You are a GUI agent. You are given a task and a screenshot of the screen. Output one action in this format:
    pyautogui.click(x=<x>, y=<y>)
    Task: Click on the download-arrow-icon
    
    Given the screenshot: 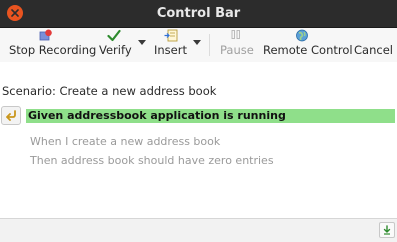 What is the action you would take?
    pyautogui.click(x=387, y=230)
    